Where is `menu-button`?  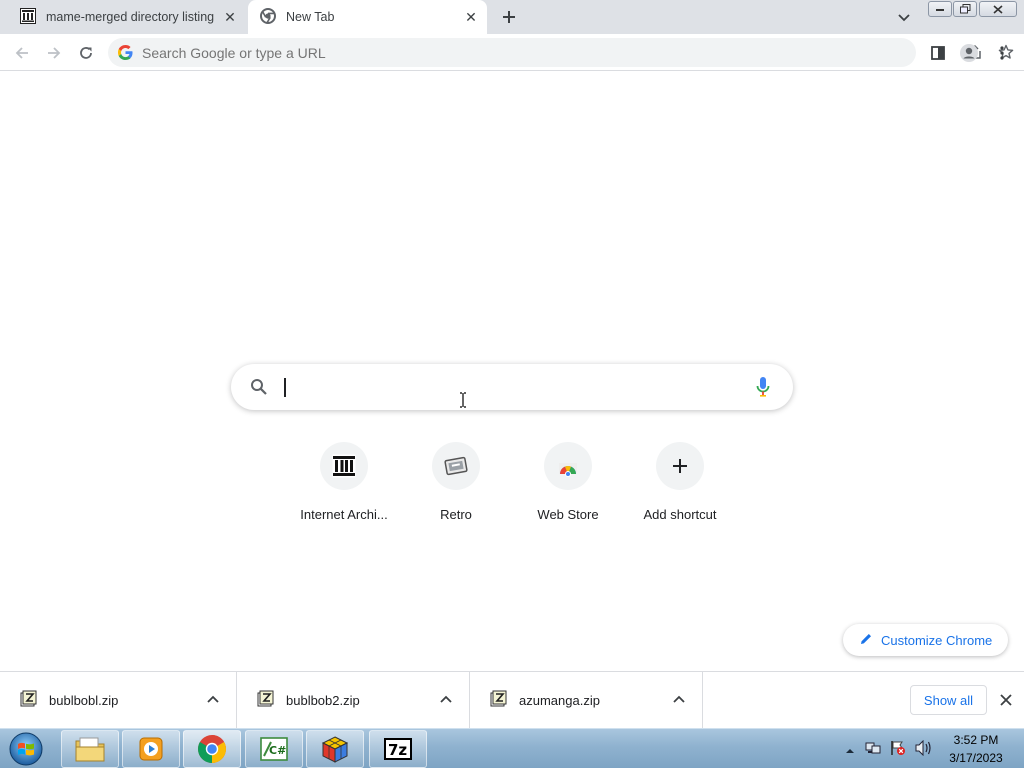
menu-button is located at coordinates (1002, 53).